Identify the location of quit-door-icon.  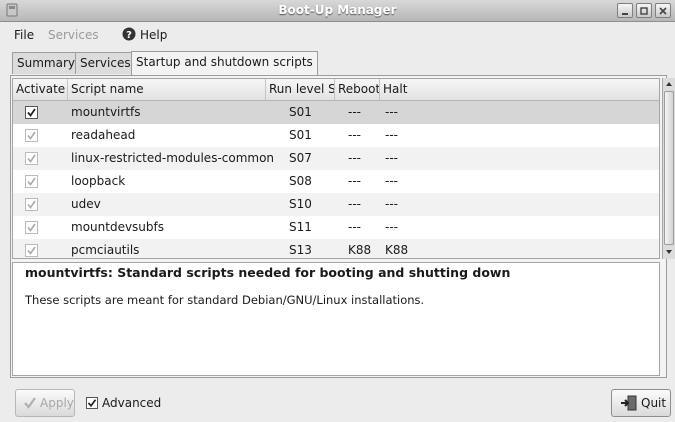
(629, 403).